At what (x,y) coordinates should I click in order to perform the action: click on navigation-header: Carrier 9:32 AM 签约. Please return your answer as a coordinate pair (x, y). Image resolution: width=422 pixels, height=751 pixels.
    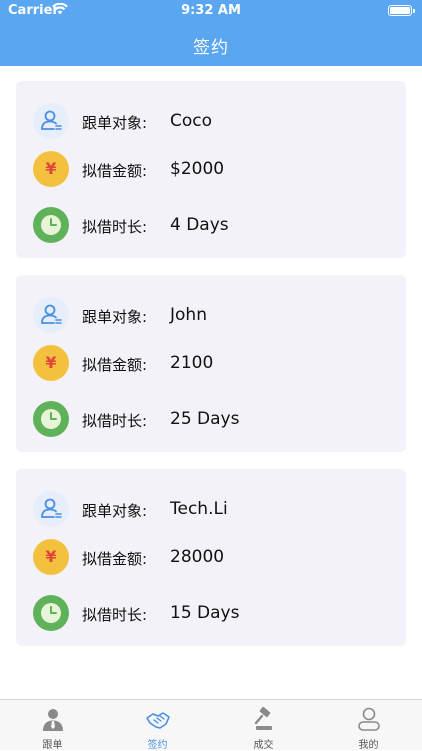
    Looking at the image, I should click on (211, 33).